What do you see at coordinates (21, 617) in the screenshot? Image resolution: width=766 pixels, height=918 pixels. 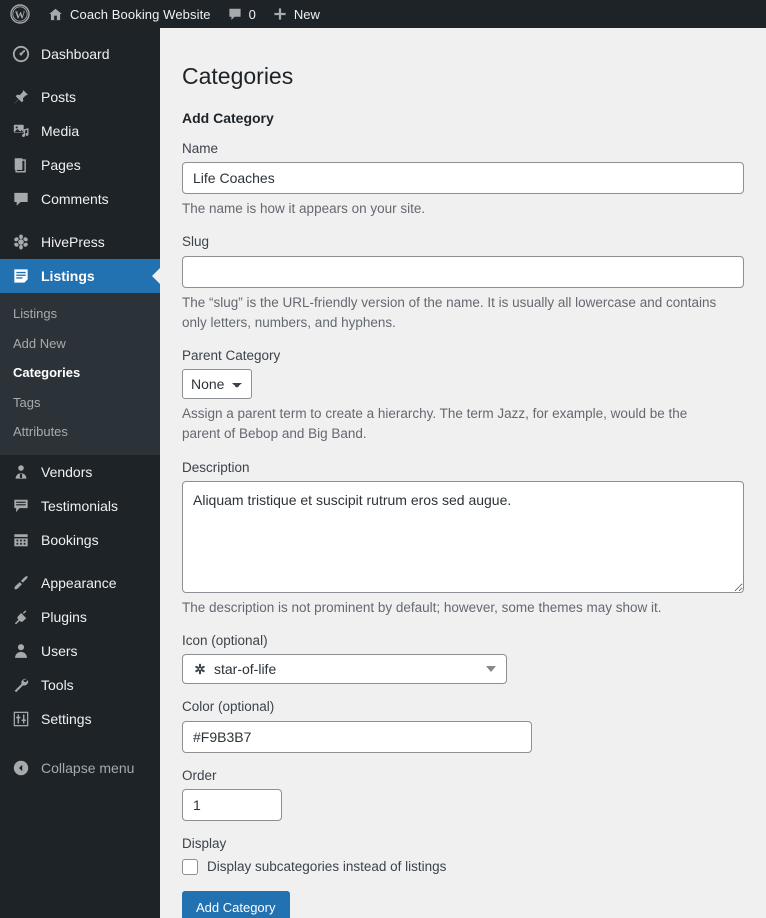 I see `plug-icon` at bounding box center [21, 617].